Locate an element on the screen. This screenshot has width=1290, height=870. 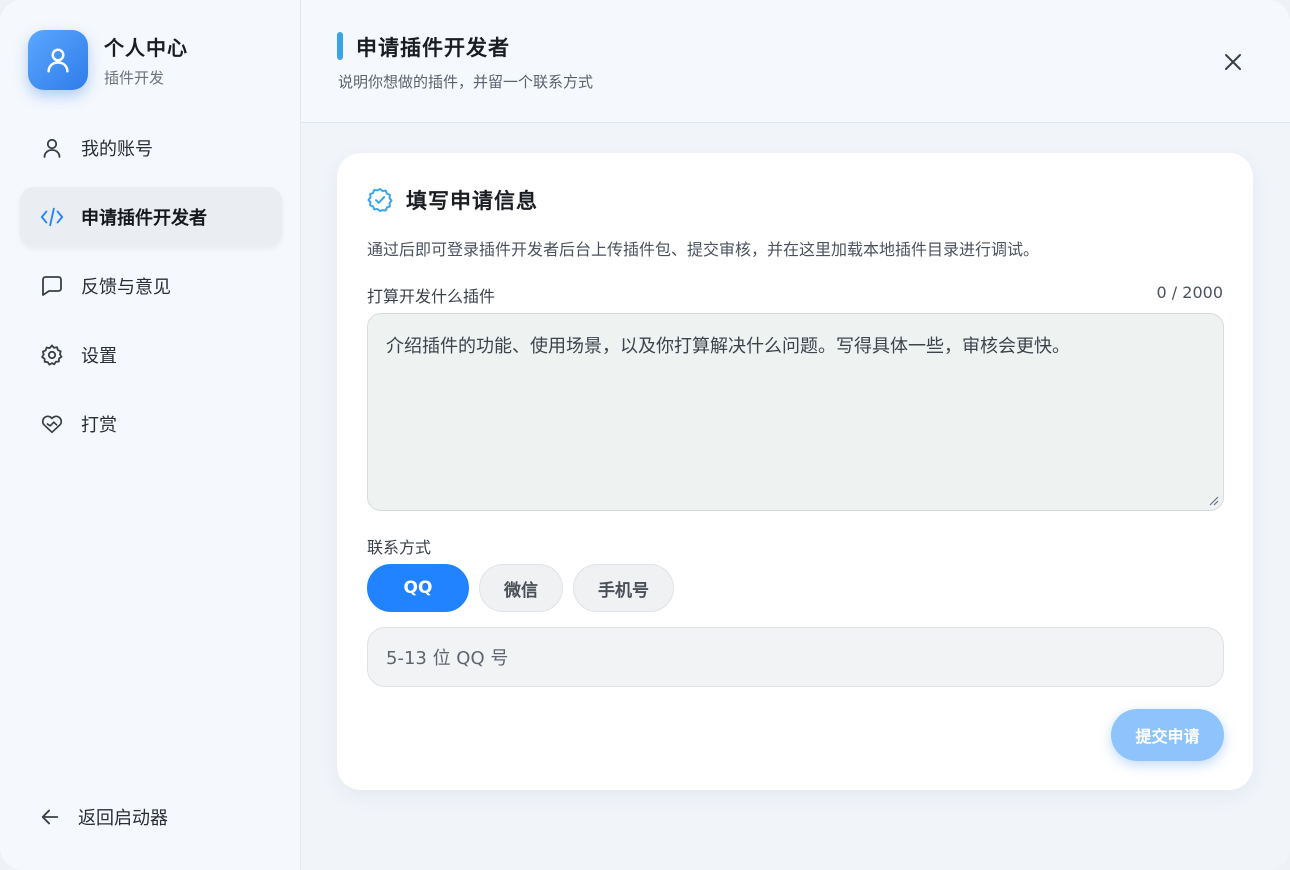
char-counter: 0 / 2000 is located at coordinates (1189, 292).